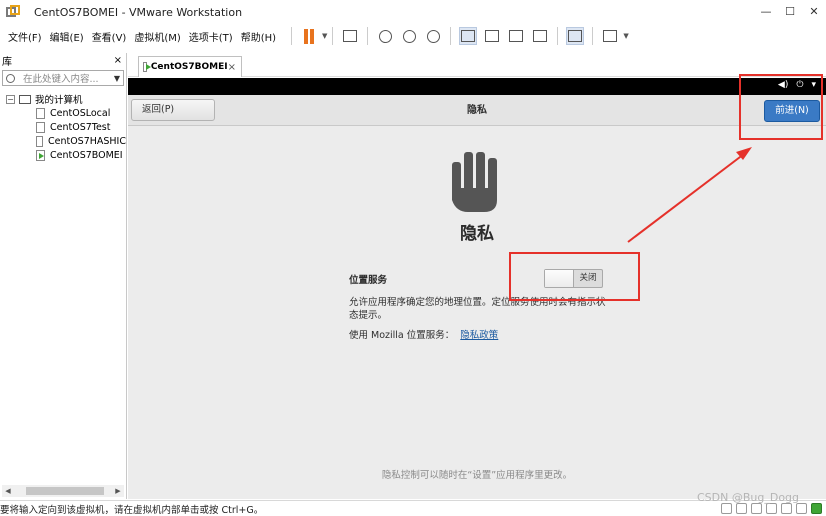  I want to click on snapshot-icon, so click(385, 36).